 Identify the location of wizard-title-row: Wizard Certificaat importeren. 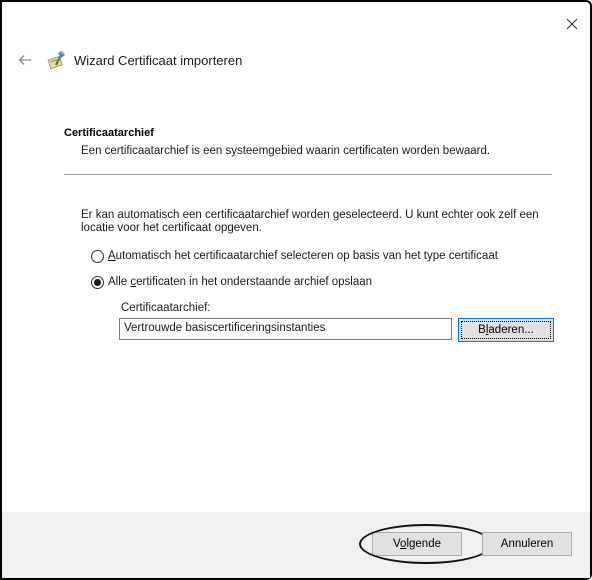
(129, 60).